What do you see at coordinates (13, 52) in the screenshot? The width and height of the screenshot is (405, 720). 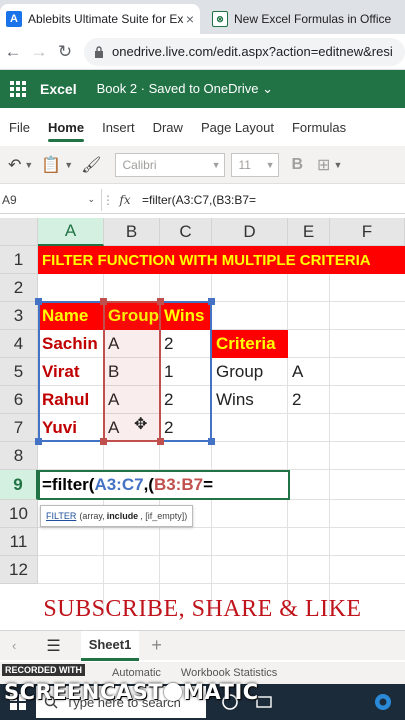 I see `back-arrow-icon: ←` at bounding box center [13, 52].